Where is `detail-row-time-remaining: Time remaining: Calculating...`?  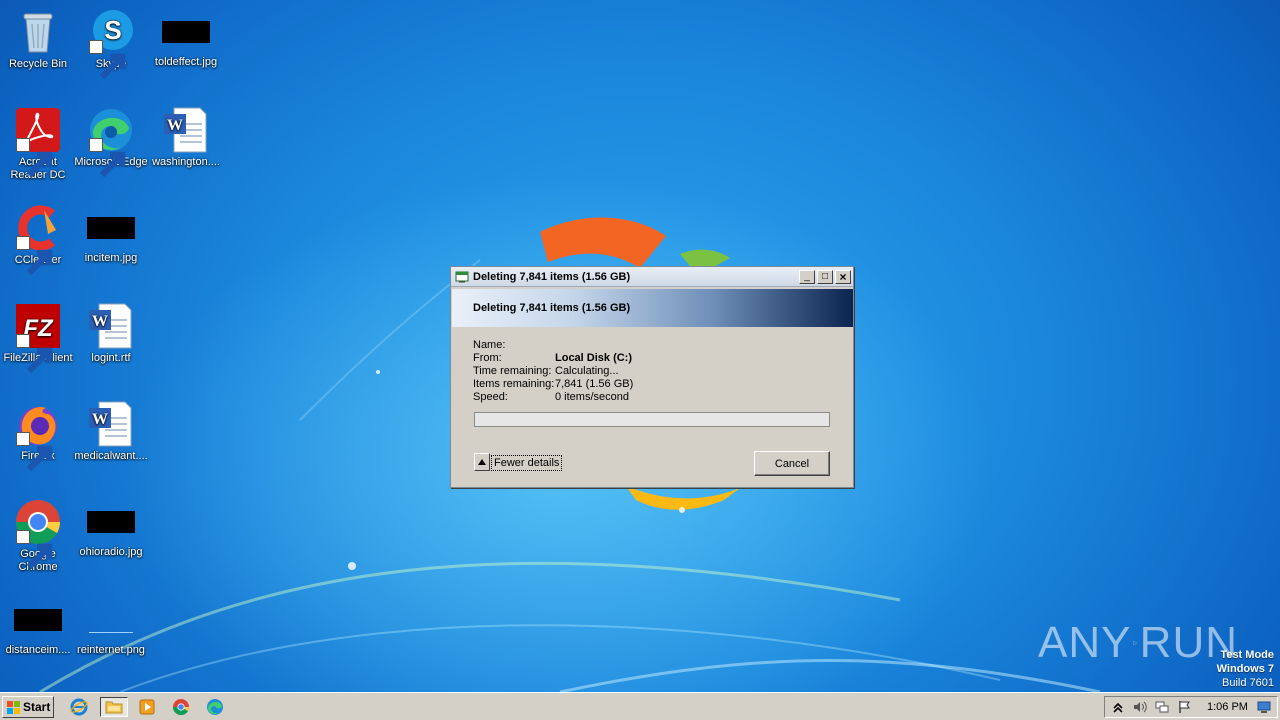
detail-row-time-remaining: Time remaining: Calculating... is located at coordinates (546, 371).